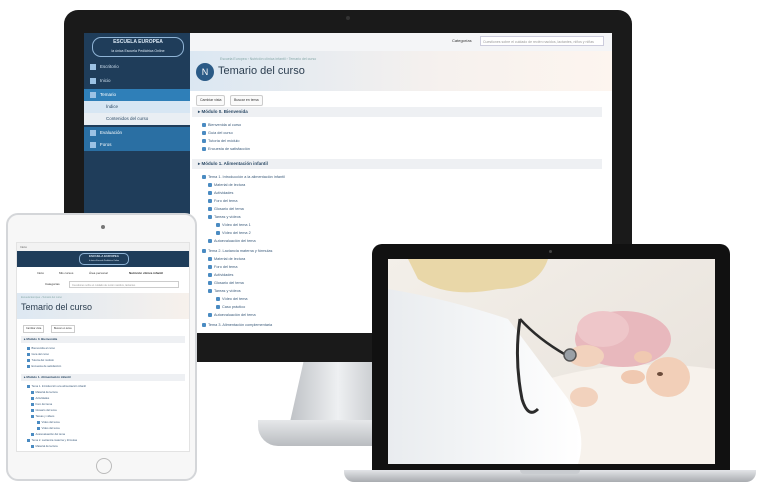  I want to click on sidebar-item-contenidos: Contenidos del curso, so click(137, 119).